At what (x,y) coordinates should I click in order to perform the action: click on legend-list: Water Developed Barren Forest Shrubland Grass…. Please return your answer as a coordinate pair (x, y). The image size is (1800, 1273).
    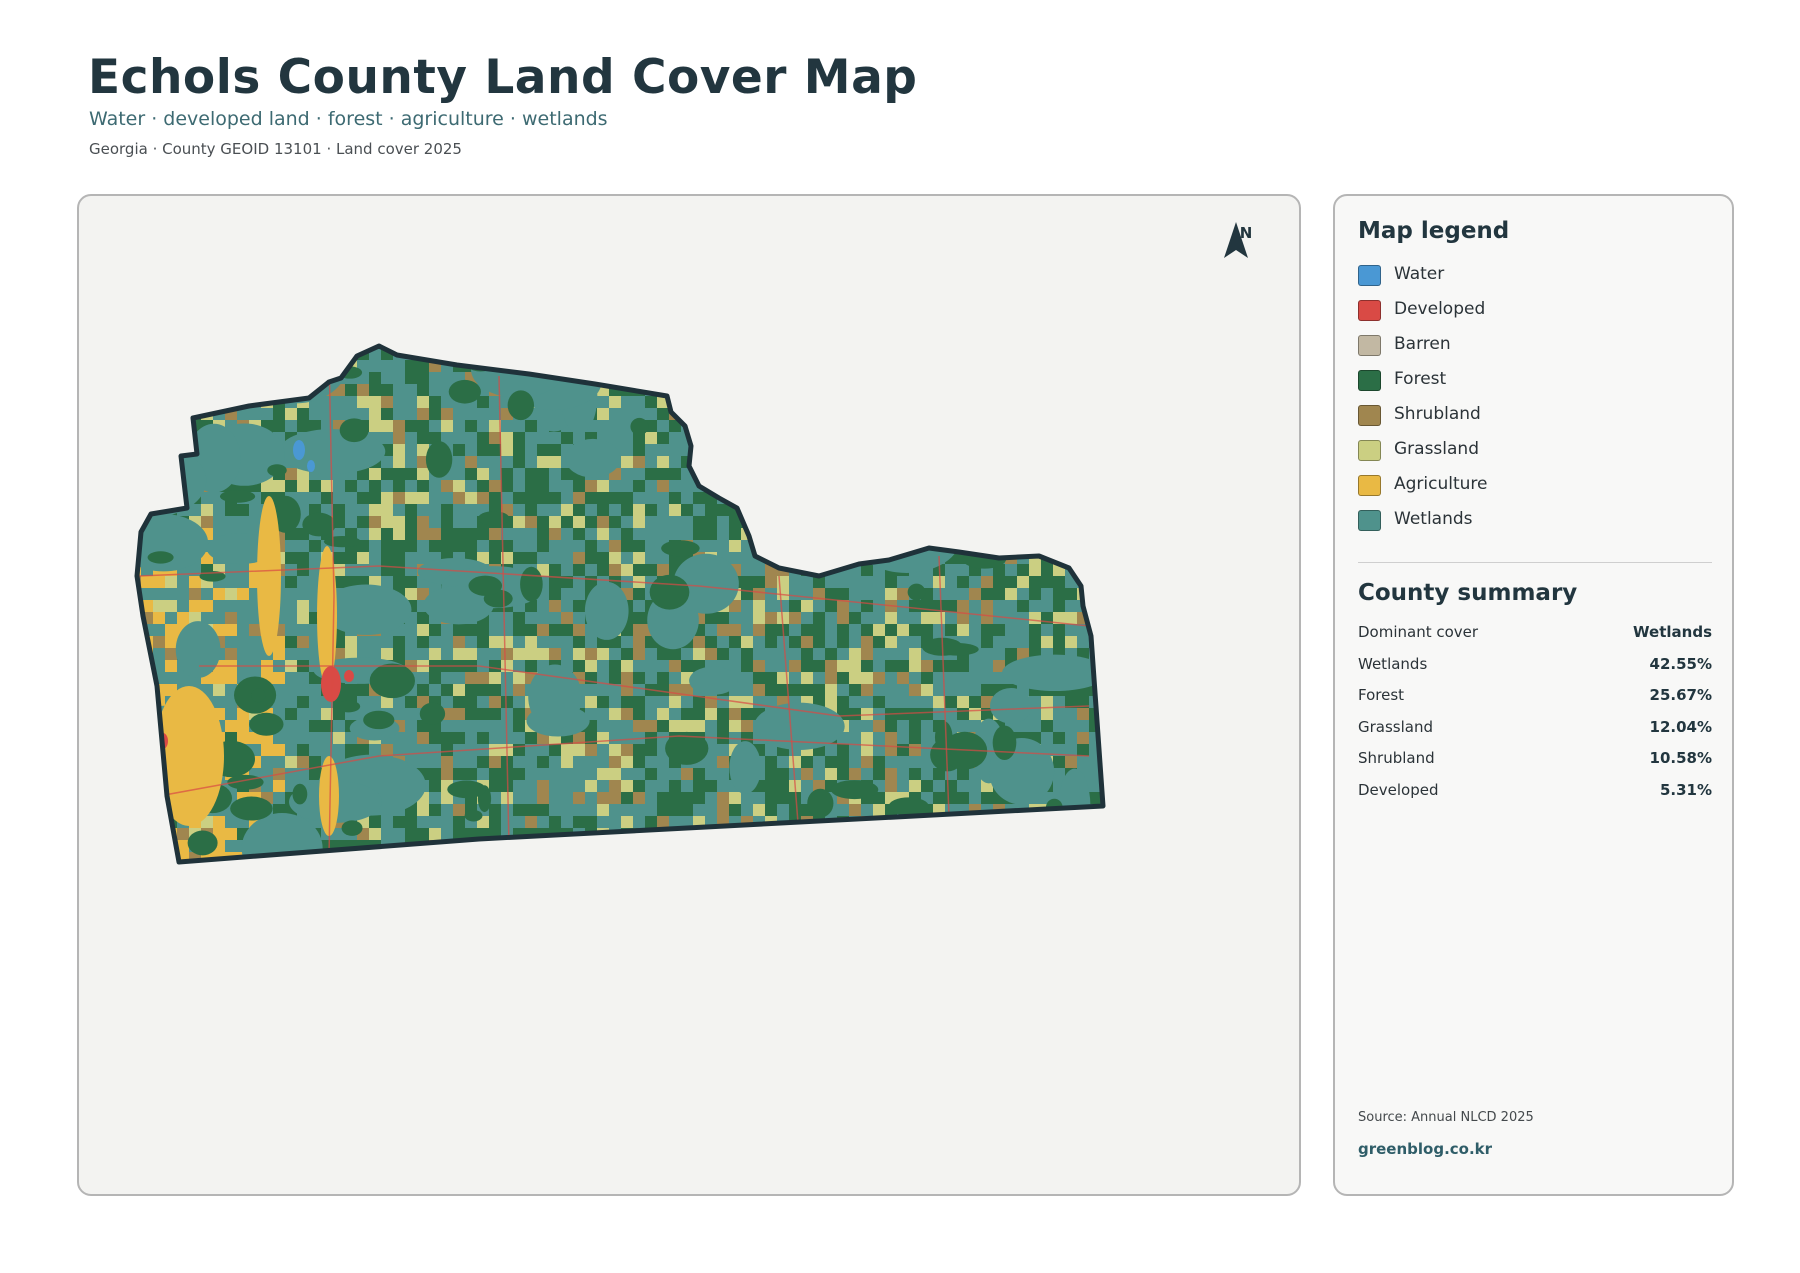
    Looking at the image, I should click on (1423, 404).